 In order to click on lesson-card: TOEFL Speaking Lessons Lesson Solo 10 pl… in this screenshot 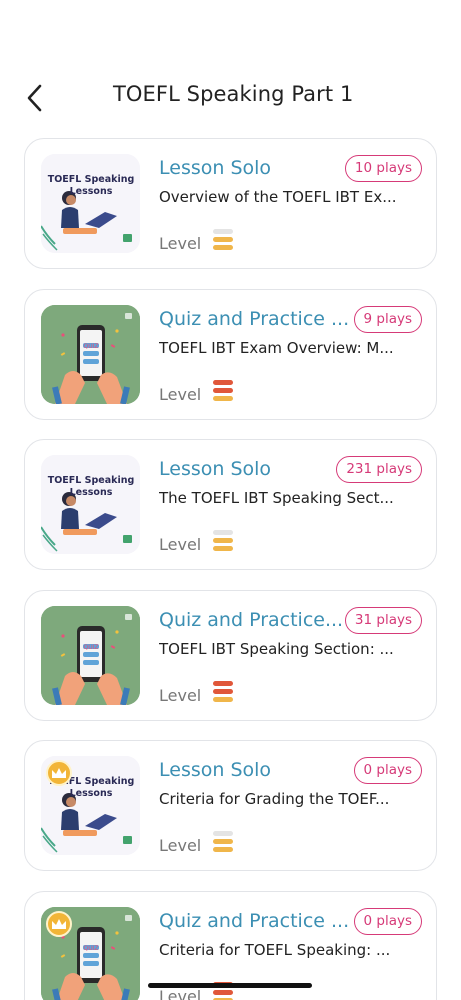, I will do `click(230, 203)`.